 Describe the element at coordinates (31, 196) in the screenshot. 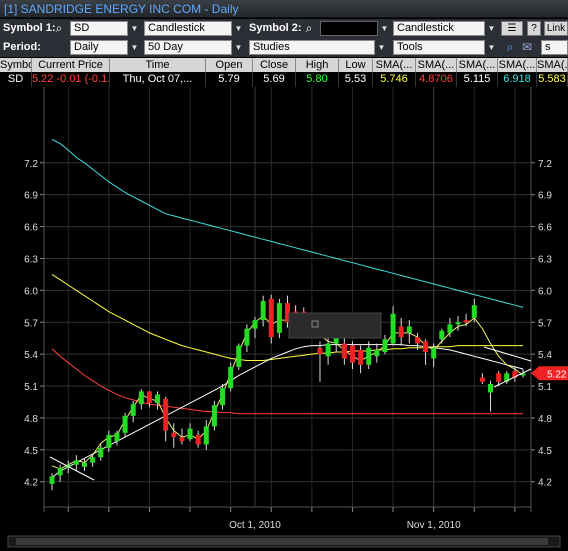

I see `y-axis-label-left: 6.9` at that location.